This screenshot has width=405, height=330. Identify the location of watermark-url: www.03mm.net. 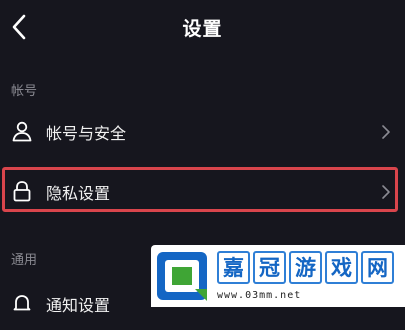
(259, 295).